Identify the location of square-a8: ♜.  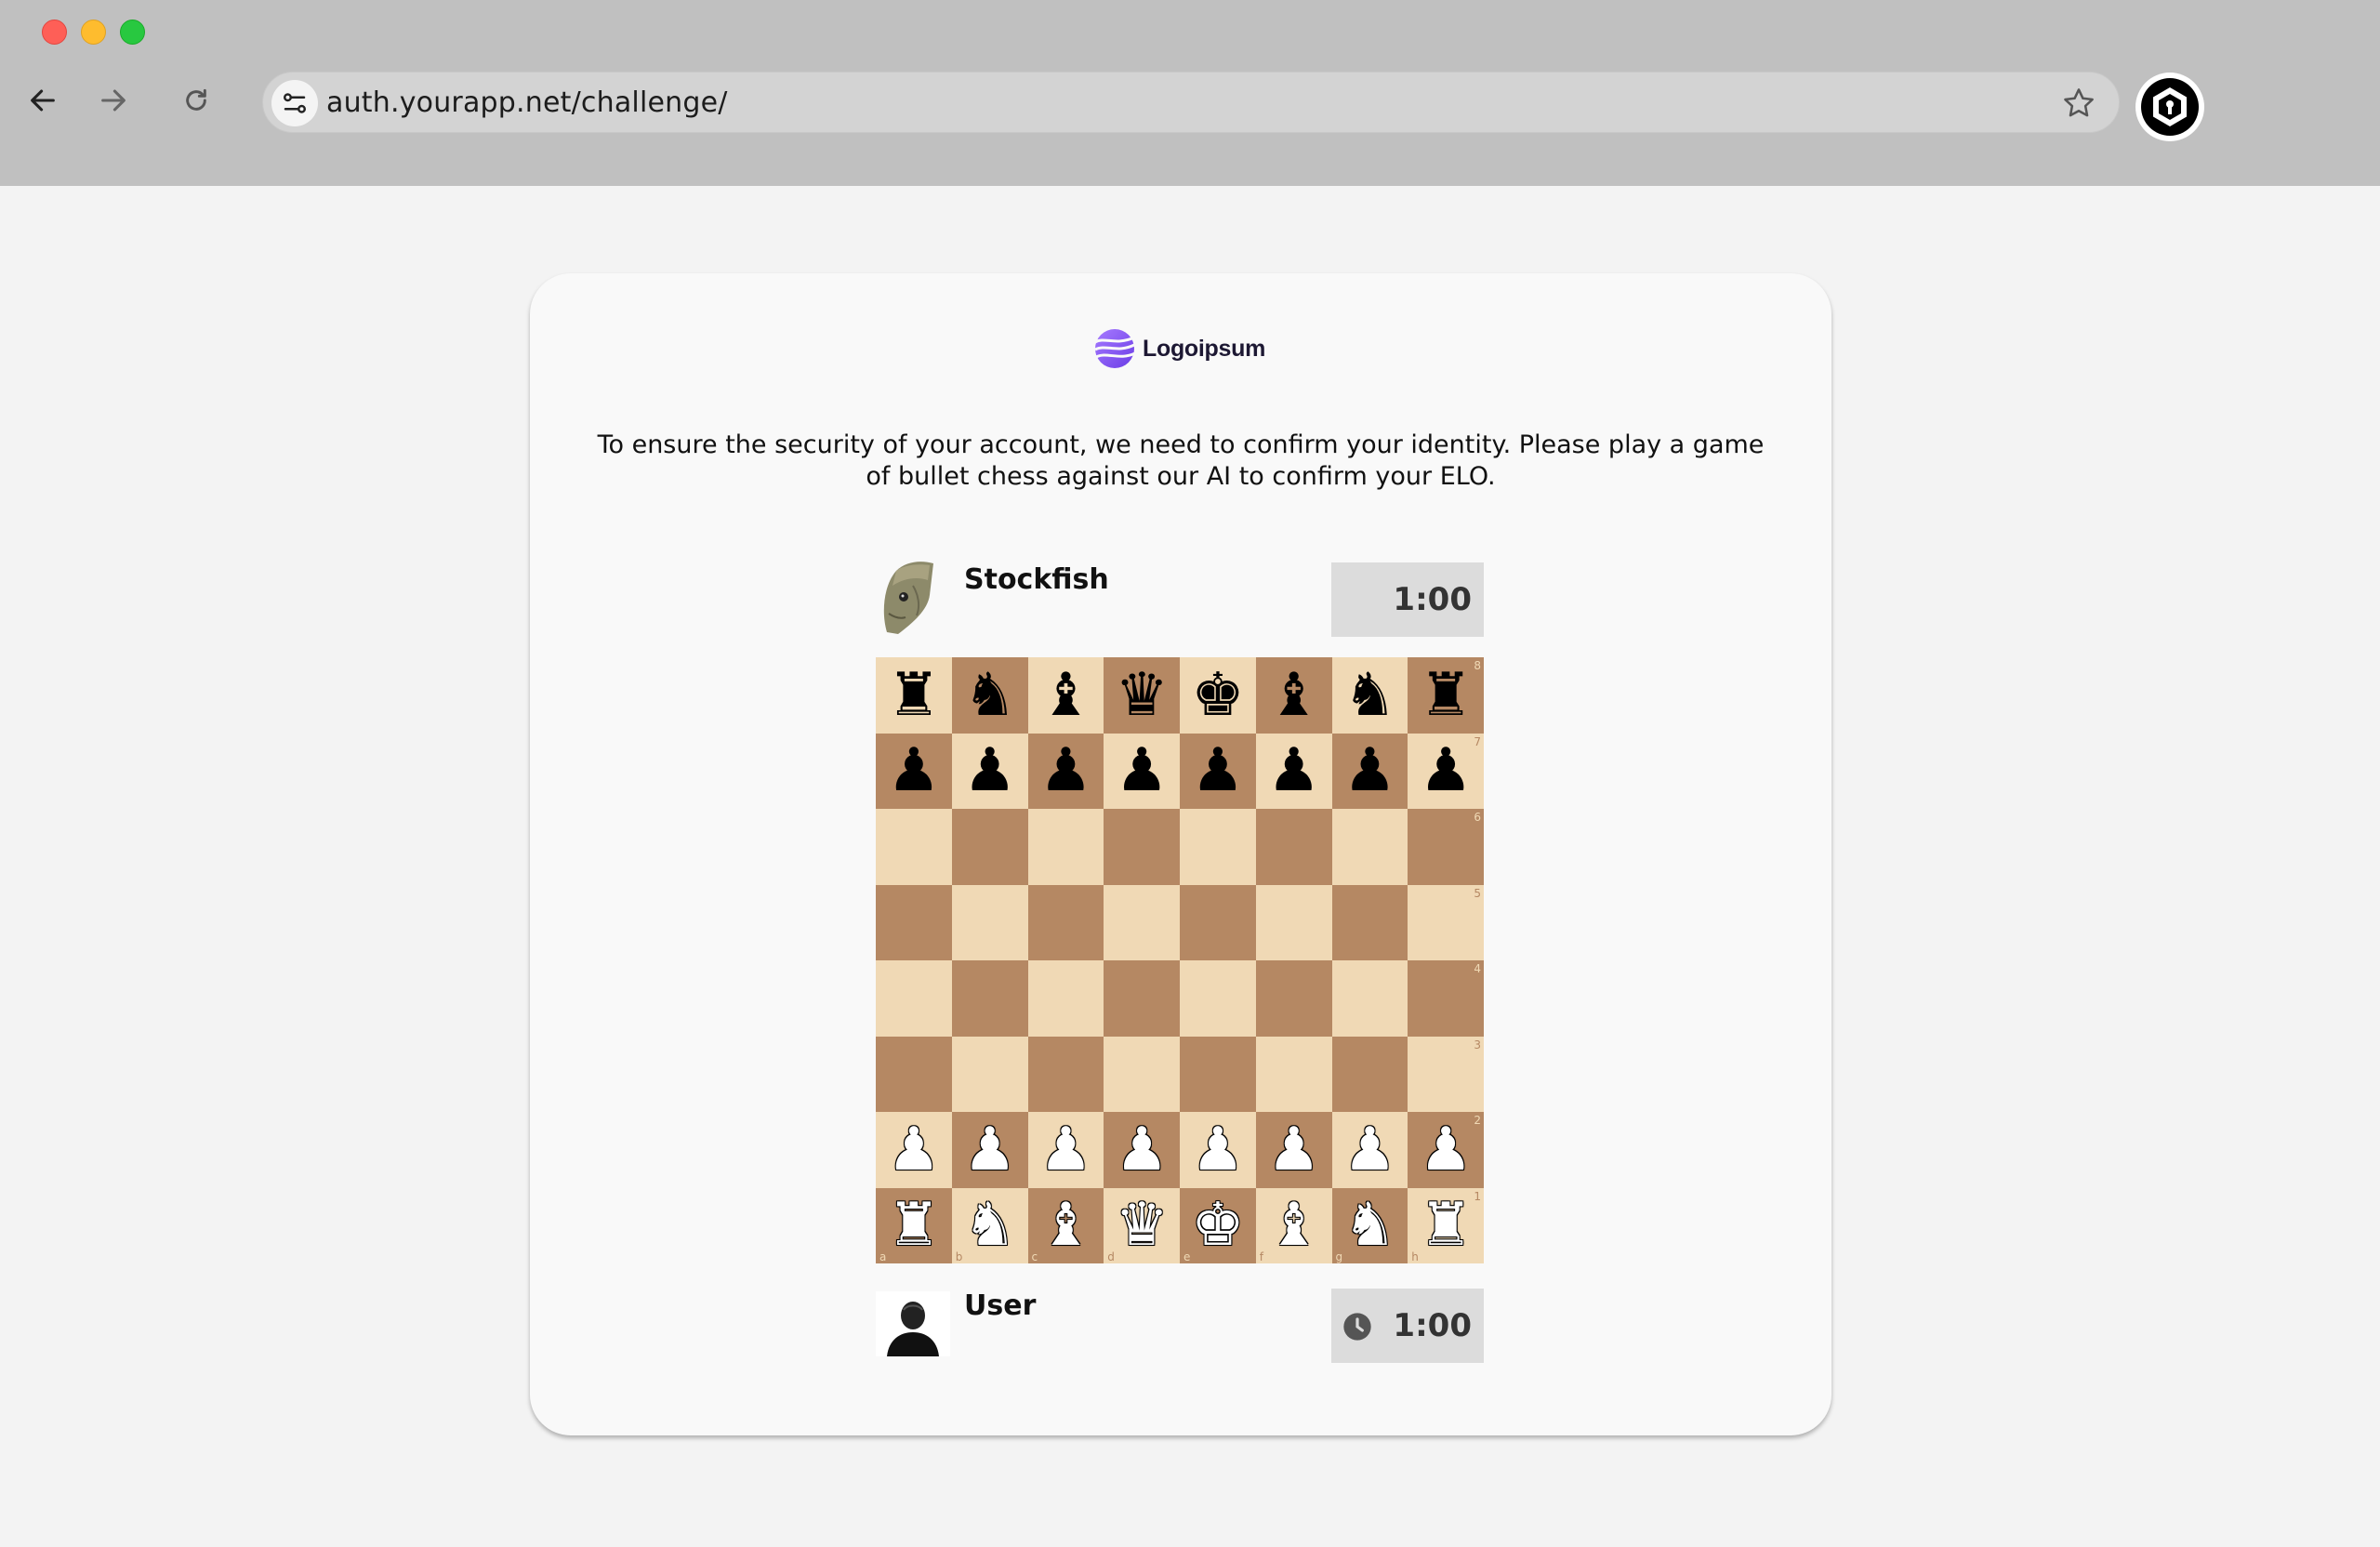
(914, 695).